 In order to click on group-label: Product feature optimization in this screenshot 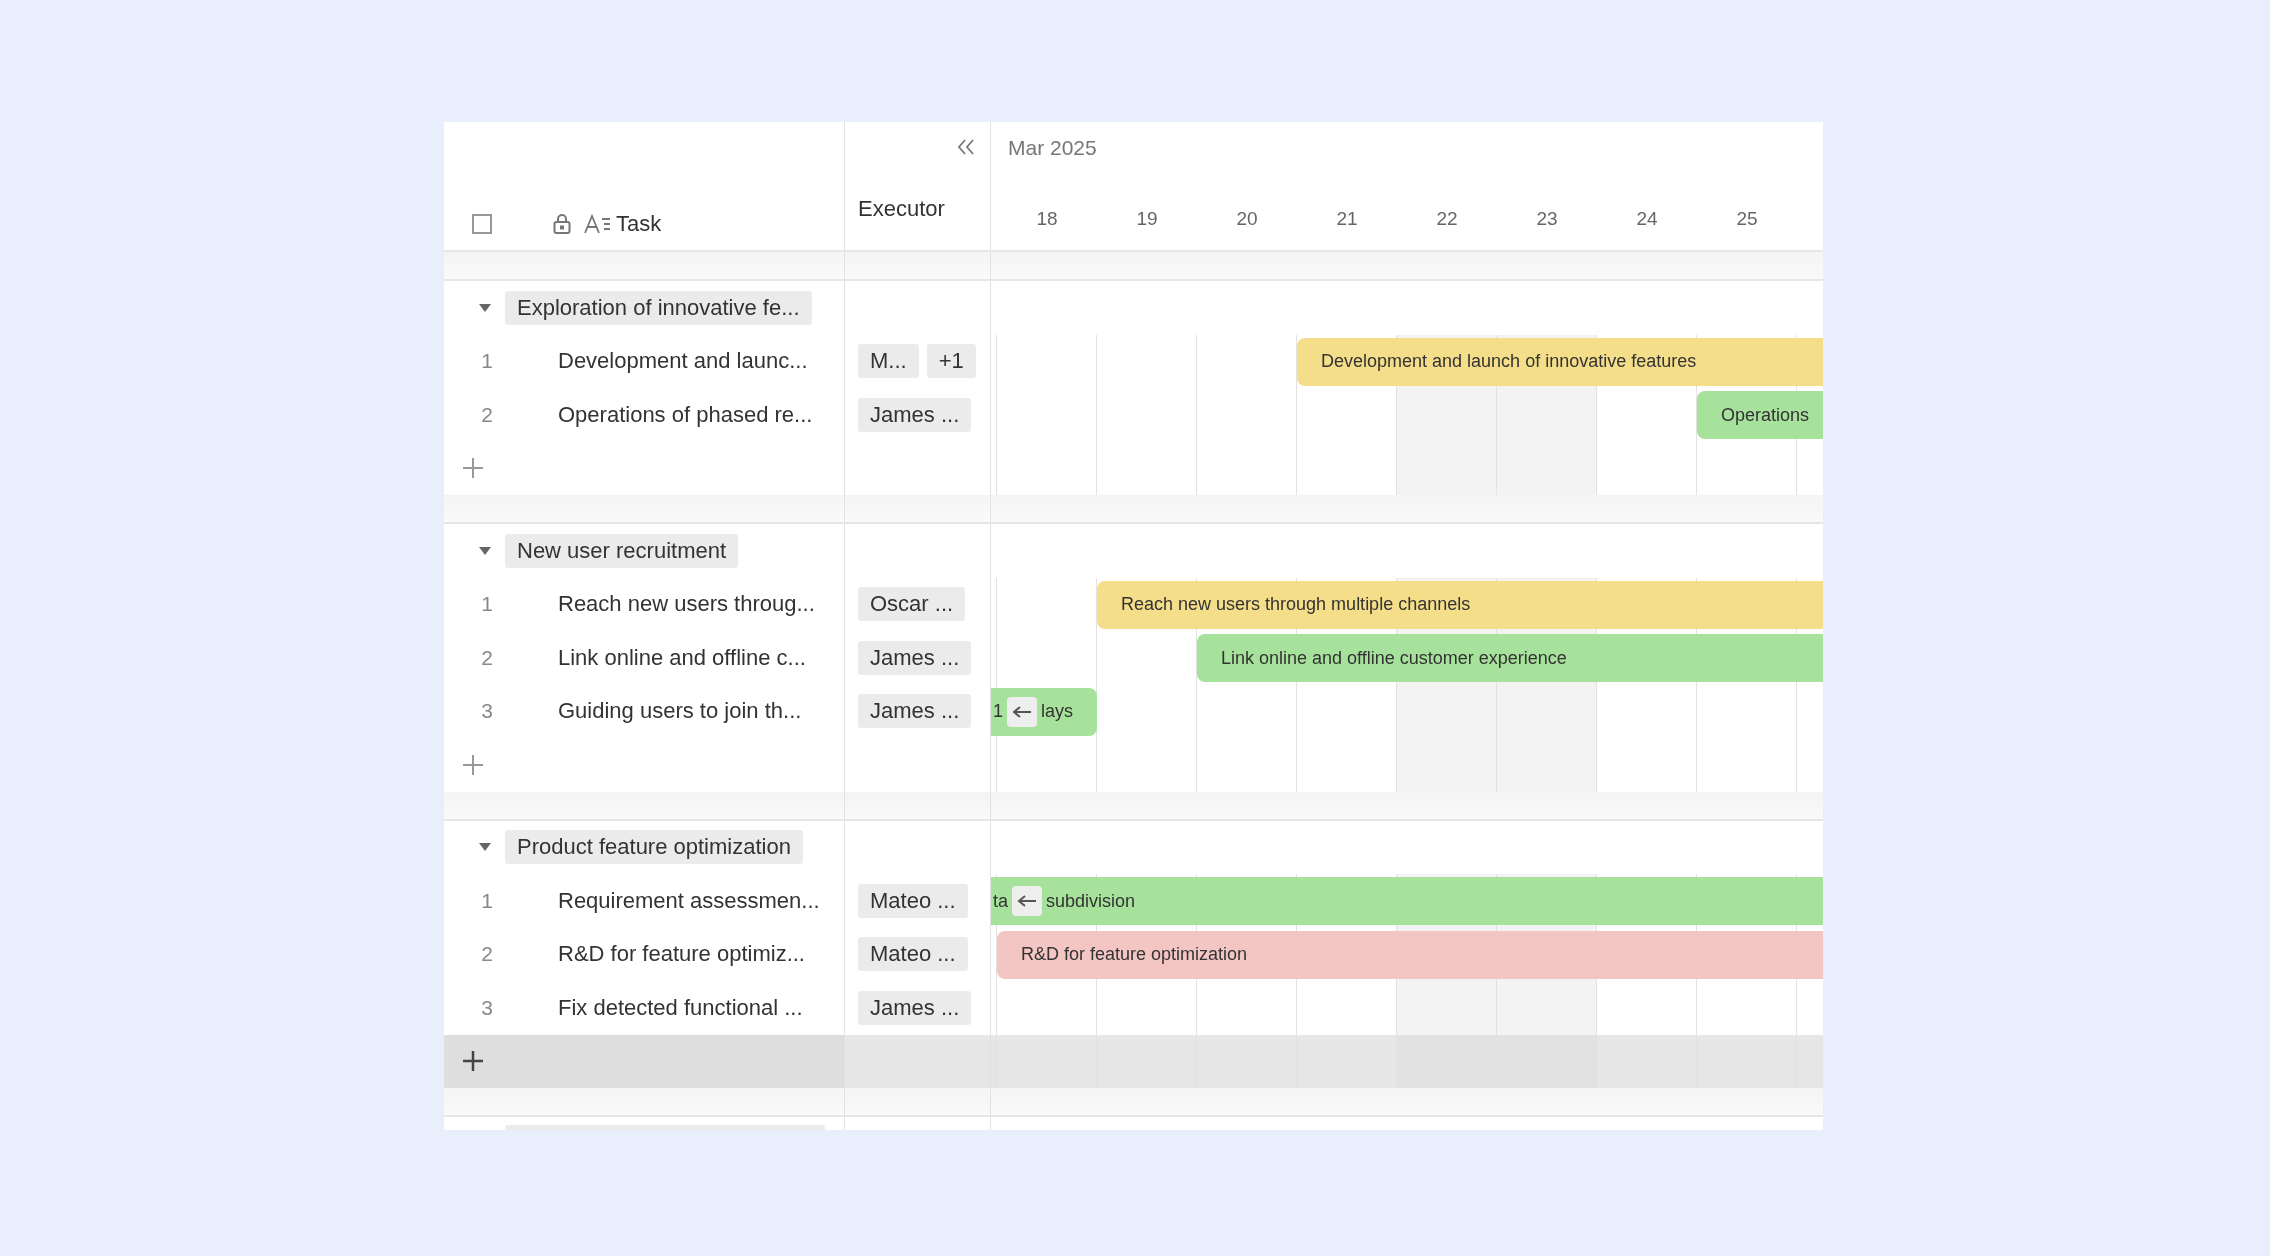, I will do `click(654, 847)`.